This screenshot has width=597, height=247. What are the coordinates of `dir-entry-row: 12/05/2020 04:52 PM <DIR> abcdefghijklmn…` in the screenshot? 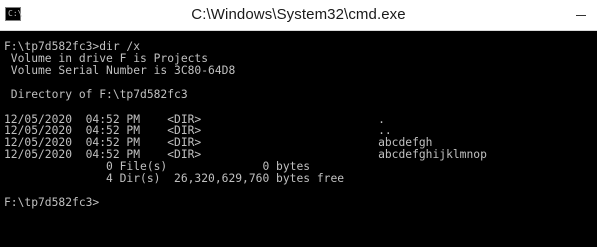 It's located at (245, 154).